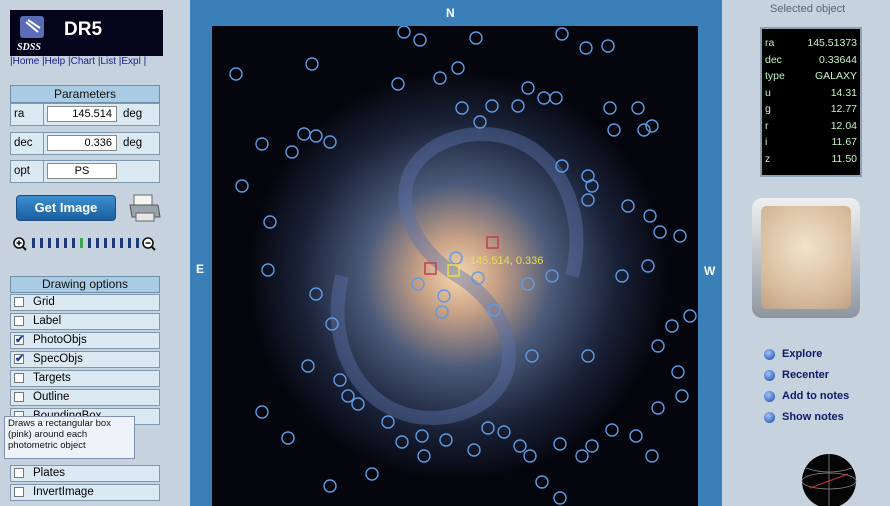 This screenshot has width=890, height=506. What do you see at coordinates (85, 378) in the screenshot?
I see `drawing-option-targets: Targets` at bounding box center [85, 378].